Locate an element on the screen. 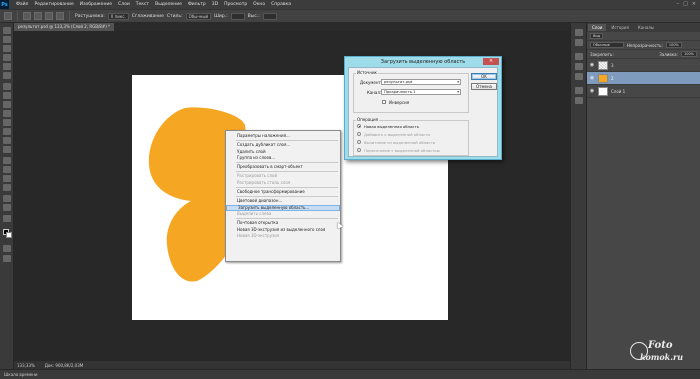  history-panel-icon is located at coordinates (579, 32).